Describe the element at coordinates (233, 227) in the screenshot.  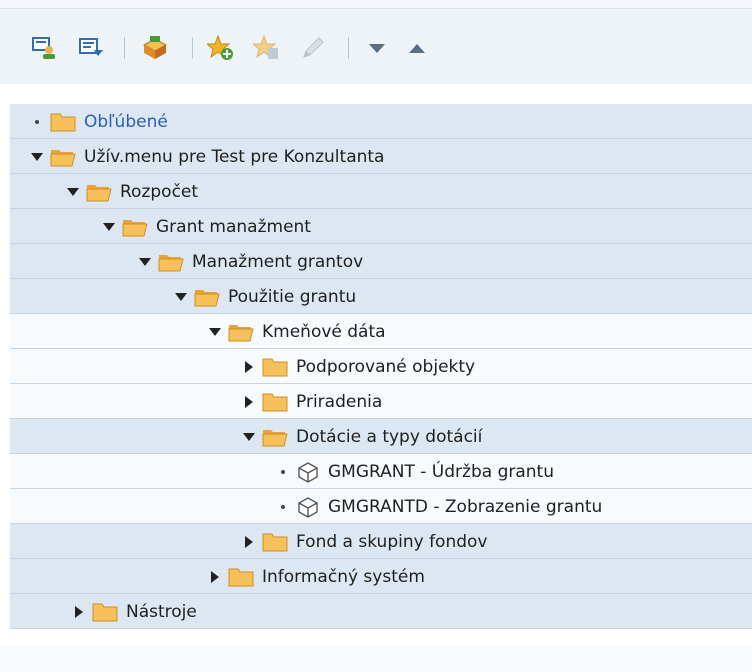
I see `tree-node-label: Grant manažment` at that location.